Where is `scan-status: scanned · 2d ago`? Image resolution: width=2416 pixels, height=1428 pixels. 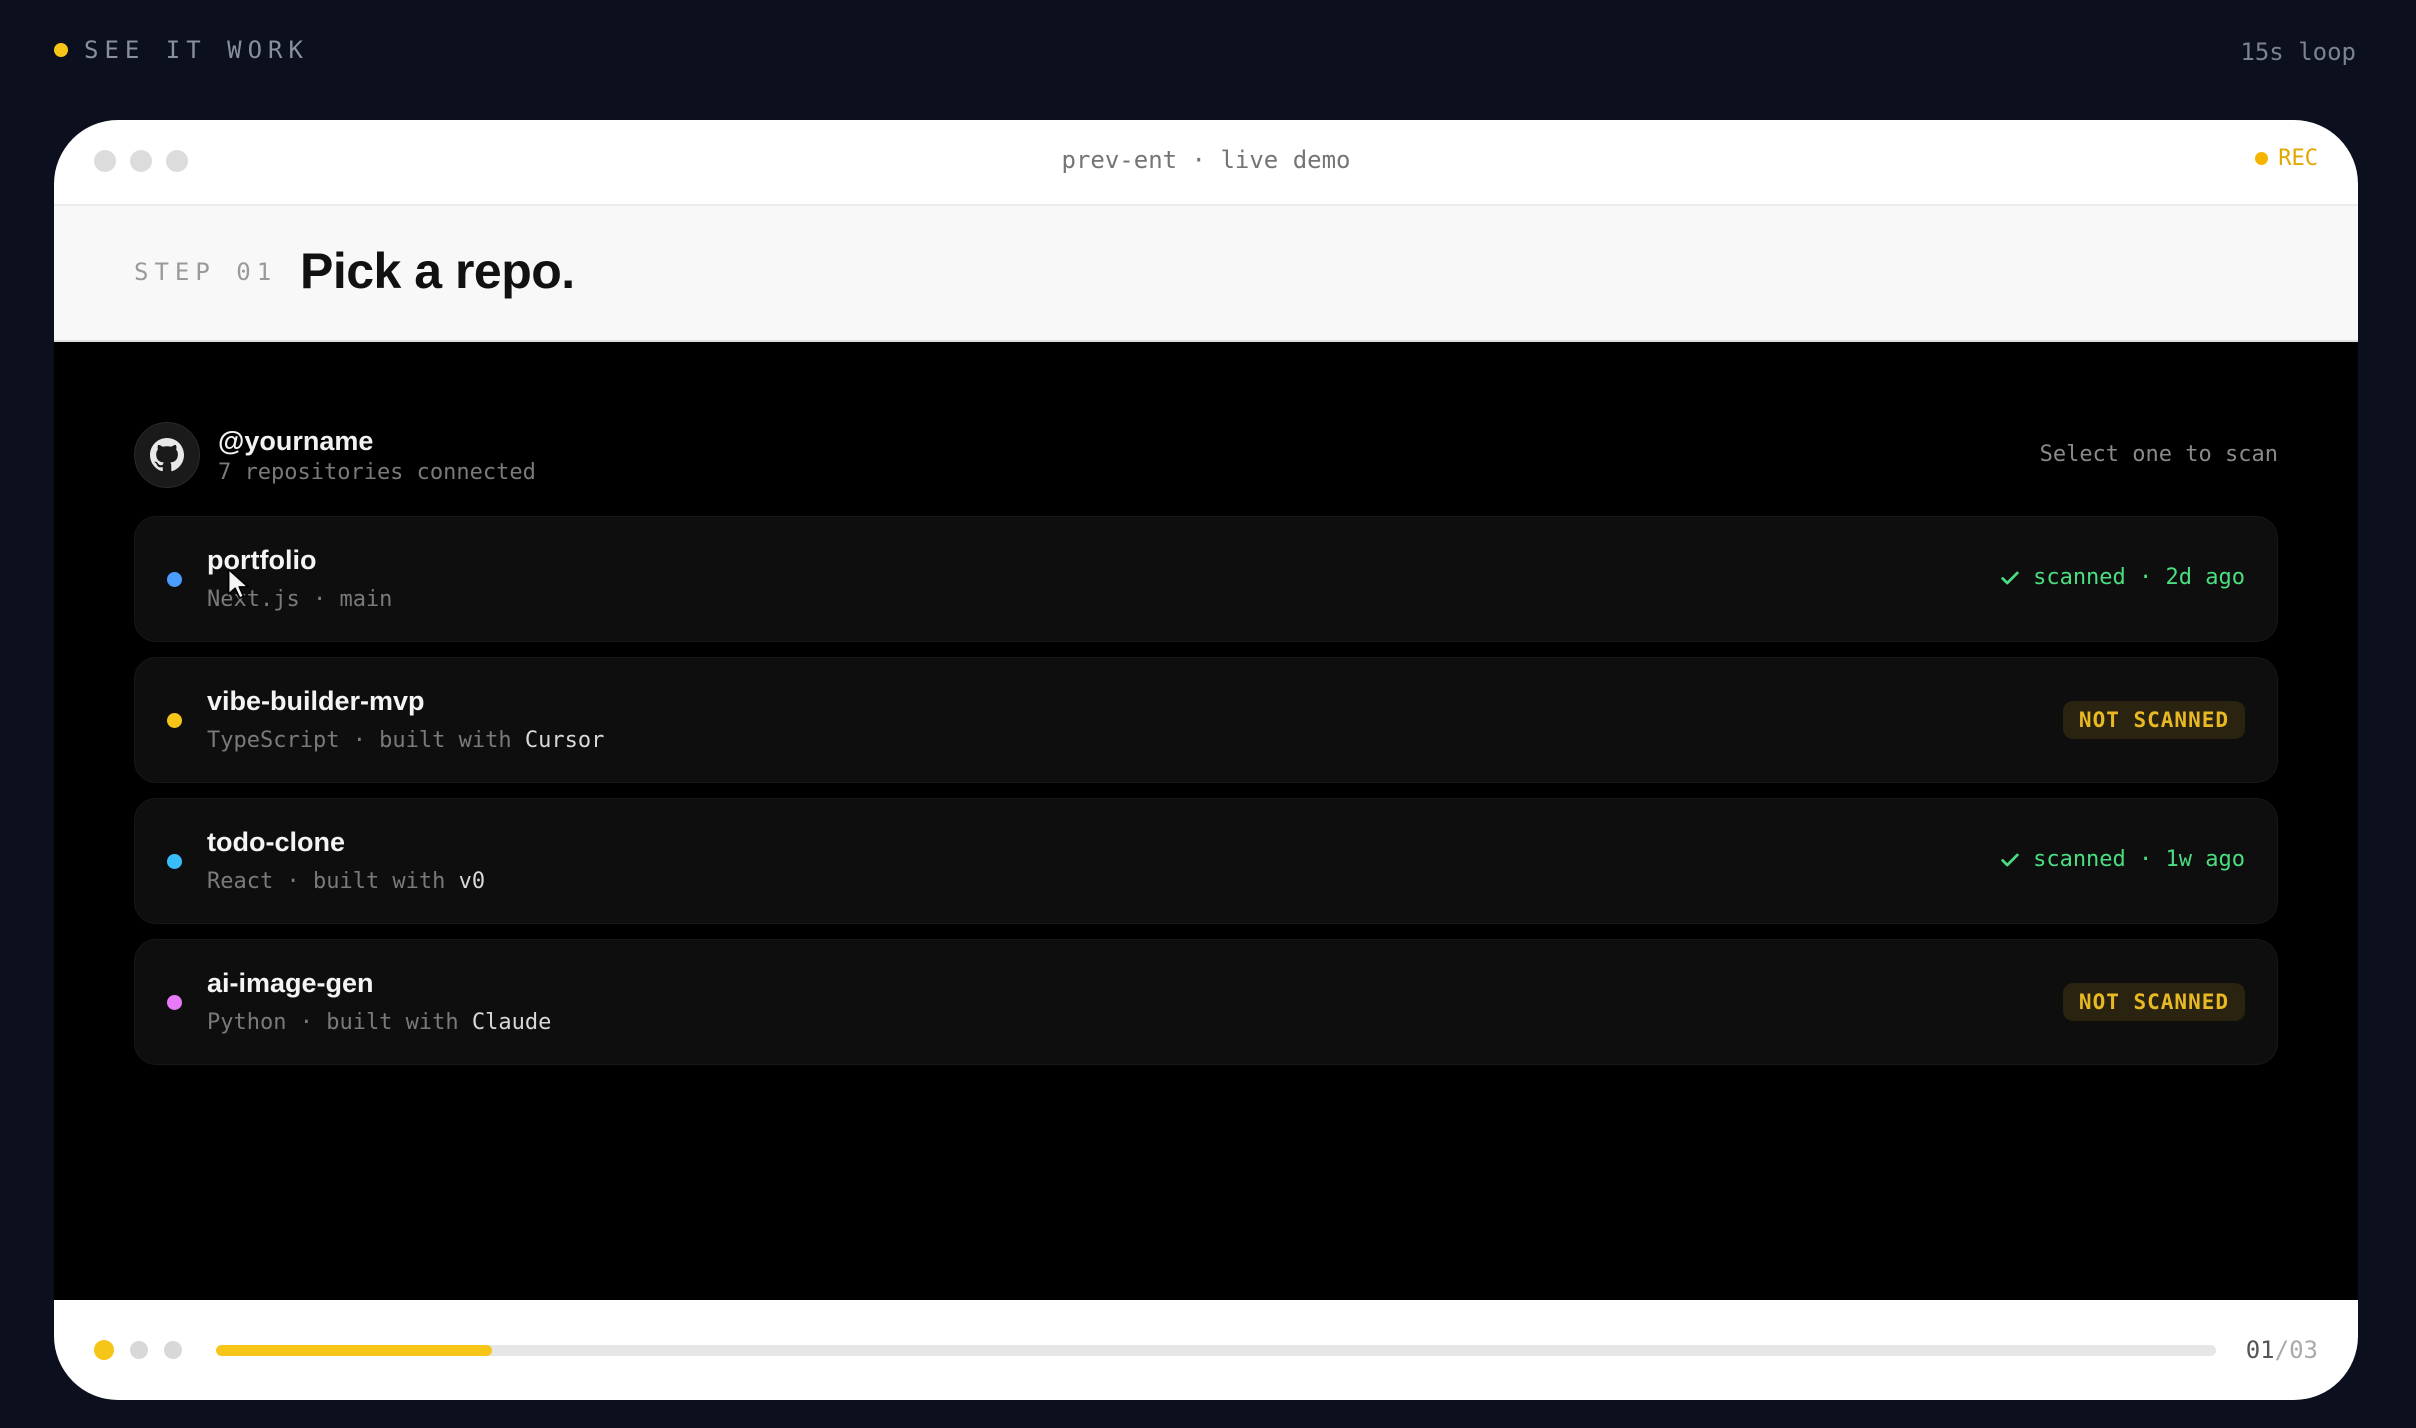 scan-status: scanned · 2d ago is located at coordinates (2122, 577).